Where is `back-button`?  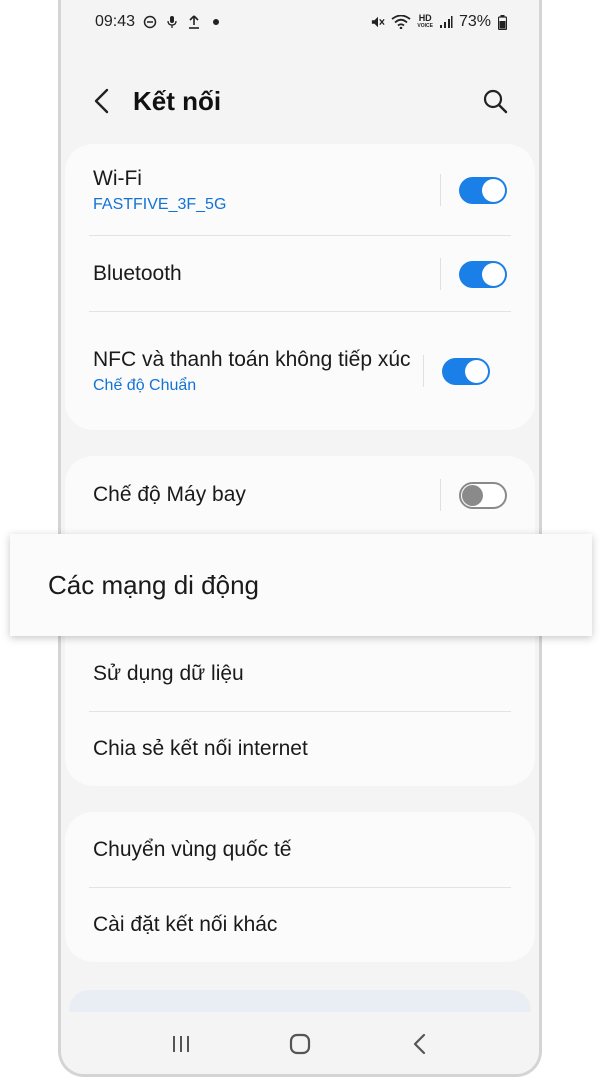 back-button is located at coordinates (101, 101).